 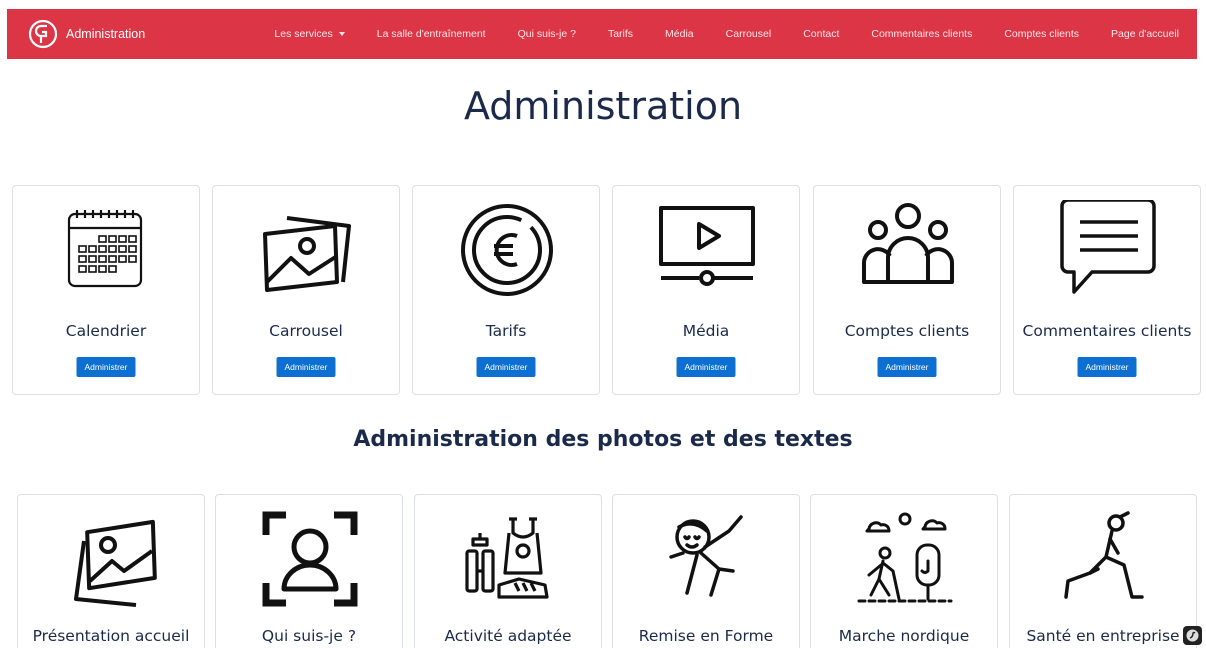 I want to click on user-scan-icon, so click(x=310, y=559).